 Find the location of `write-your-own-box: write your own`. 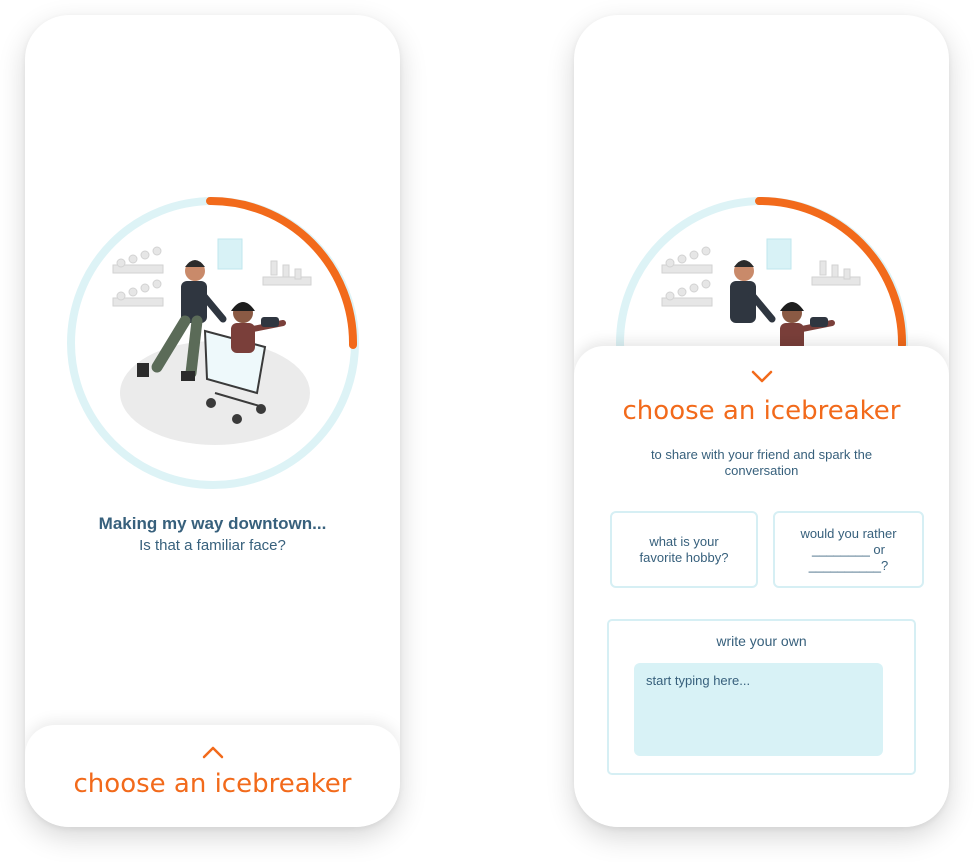

write-your-own-box: write your own is located at coordinates (761, 697).